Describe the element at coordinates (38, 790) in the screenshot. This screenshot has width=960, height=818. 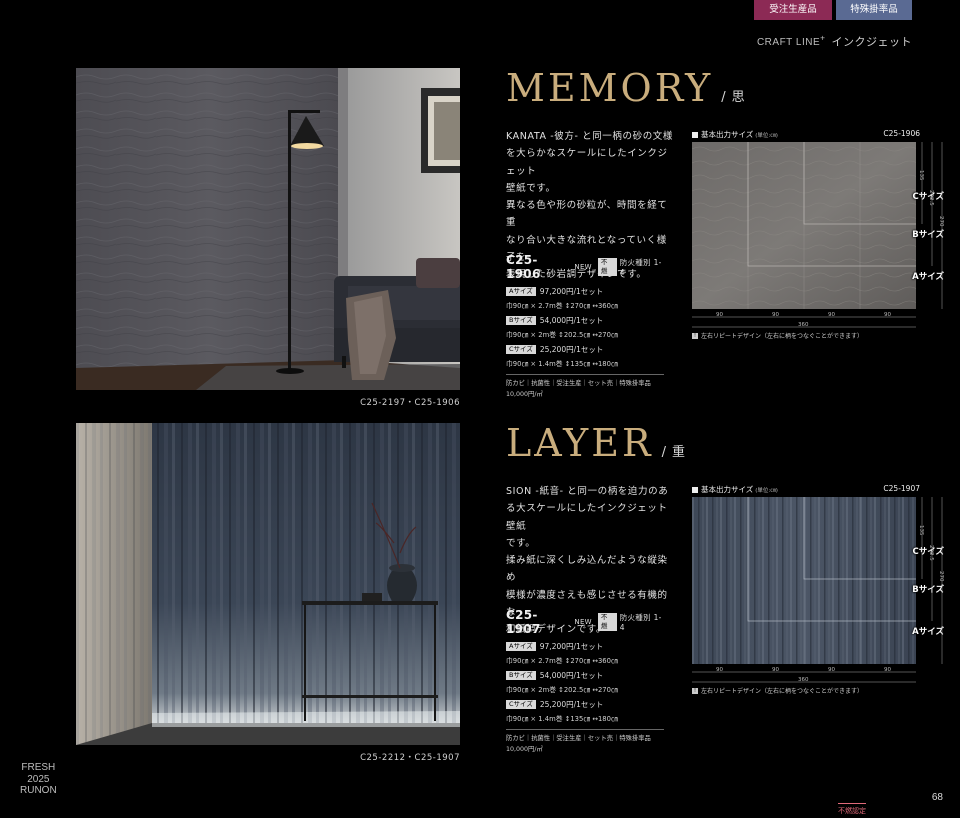
I see `brand-line: RUNON` at that location.